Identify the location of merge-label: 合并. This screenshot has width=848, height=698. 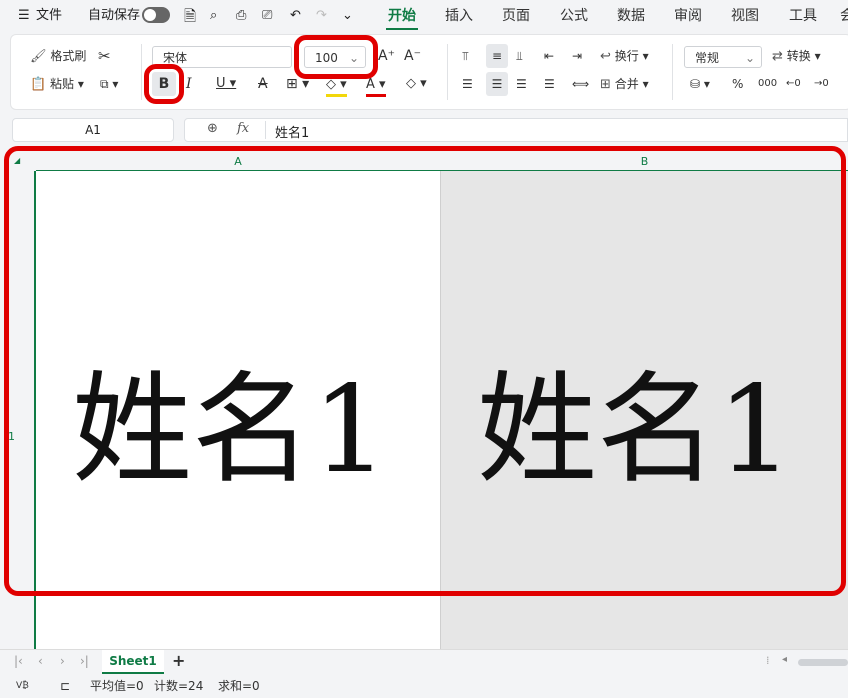
(626, 84).